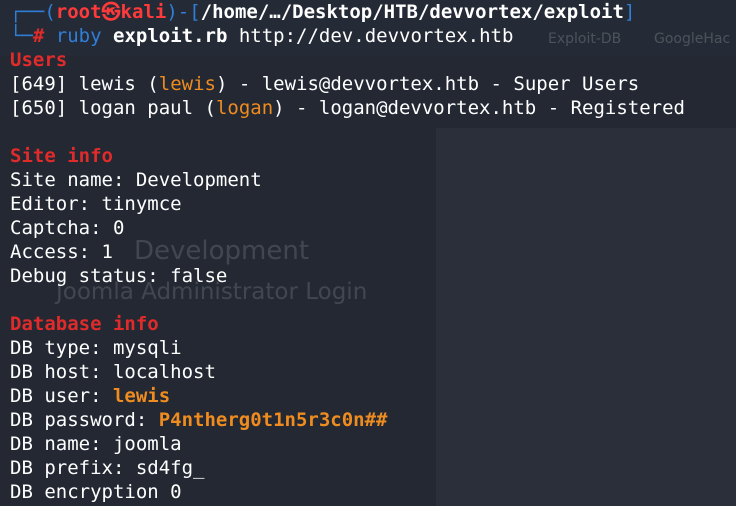  Describe the element at coordinates (96, 492) in the screenshot. I see `db-encryption: DB encryption 0` at that location.